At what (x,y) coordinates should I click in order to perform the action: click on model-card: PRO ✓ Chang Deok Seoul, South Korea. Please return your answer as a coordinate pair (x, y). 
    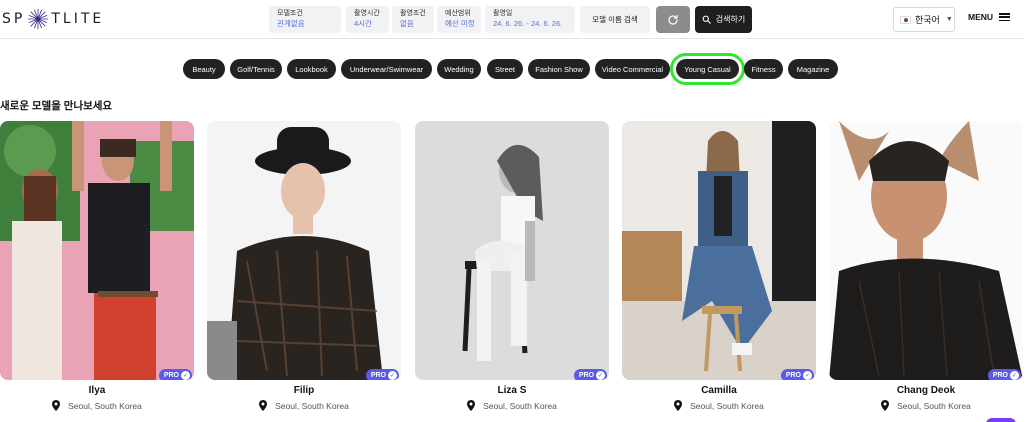
    Looking at the image, I should click on (926, 266).